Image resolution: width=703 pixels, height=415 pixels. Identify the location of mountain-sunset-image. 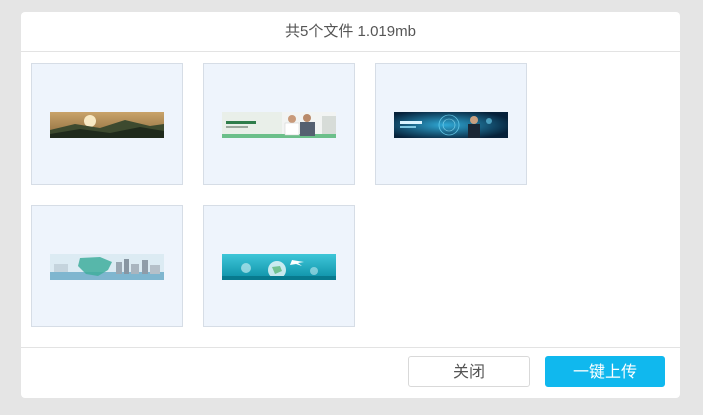
(107, 125).